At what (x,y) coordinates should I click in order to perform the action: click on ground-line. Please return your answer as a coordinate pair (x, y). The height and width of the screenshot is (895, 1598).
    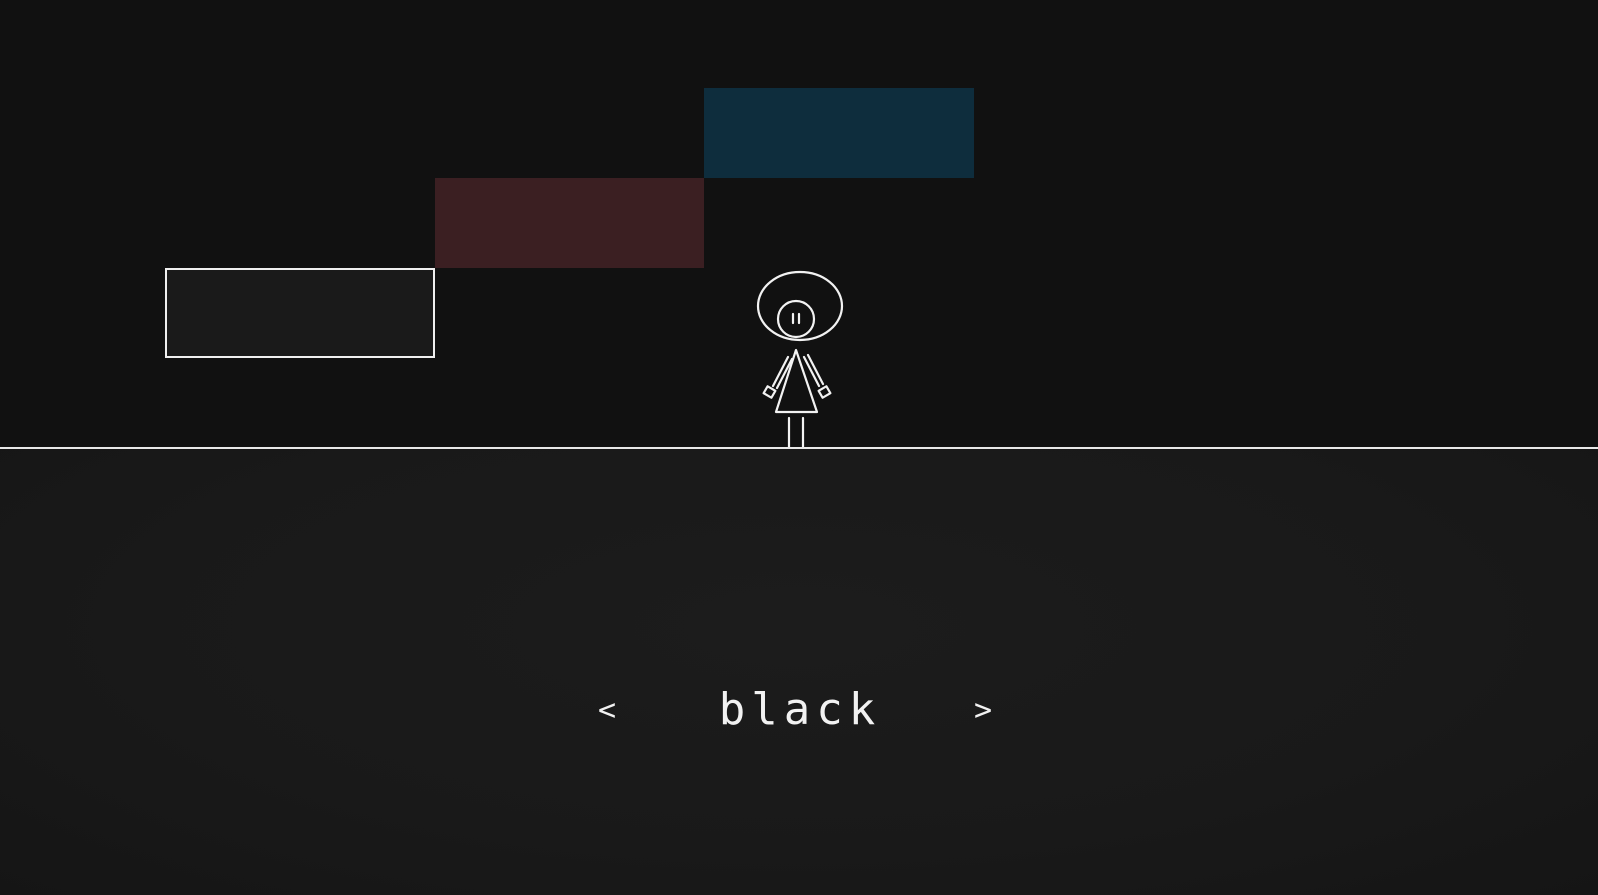
    Looking at the image, I should click on (799, 448).